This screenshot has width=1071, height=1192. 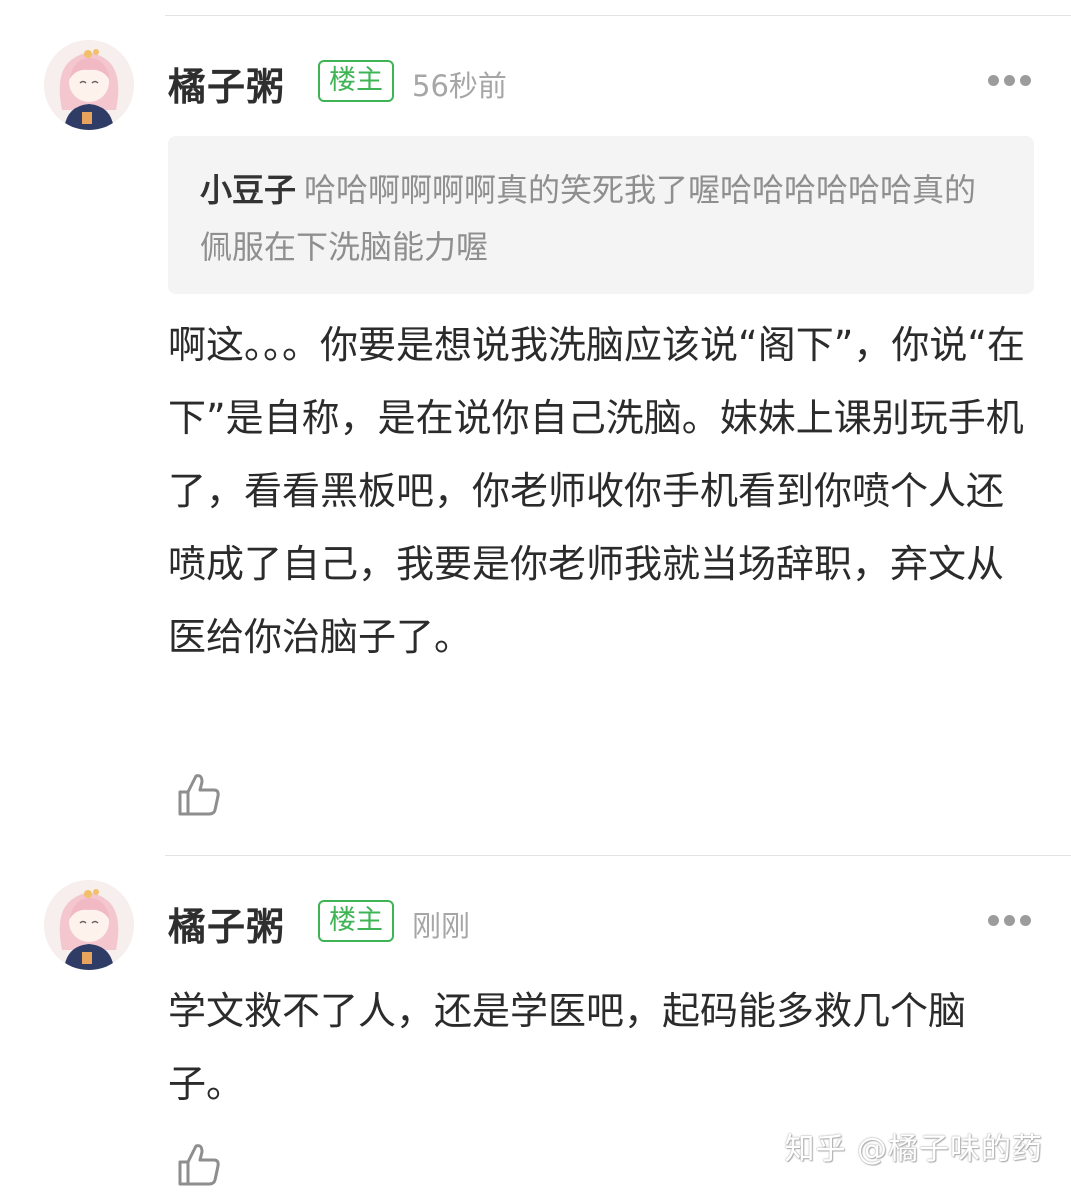 I want to click on comment-body: 学文救不了人，还是学医吧，起码能多救几个脑子。, so click(x=567, y=1047).